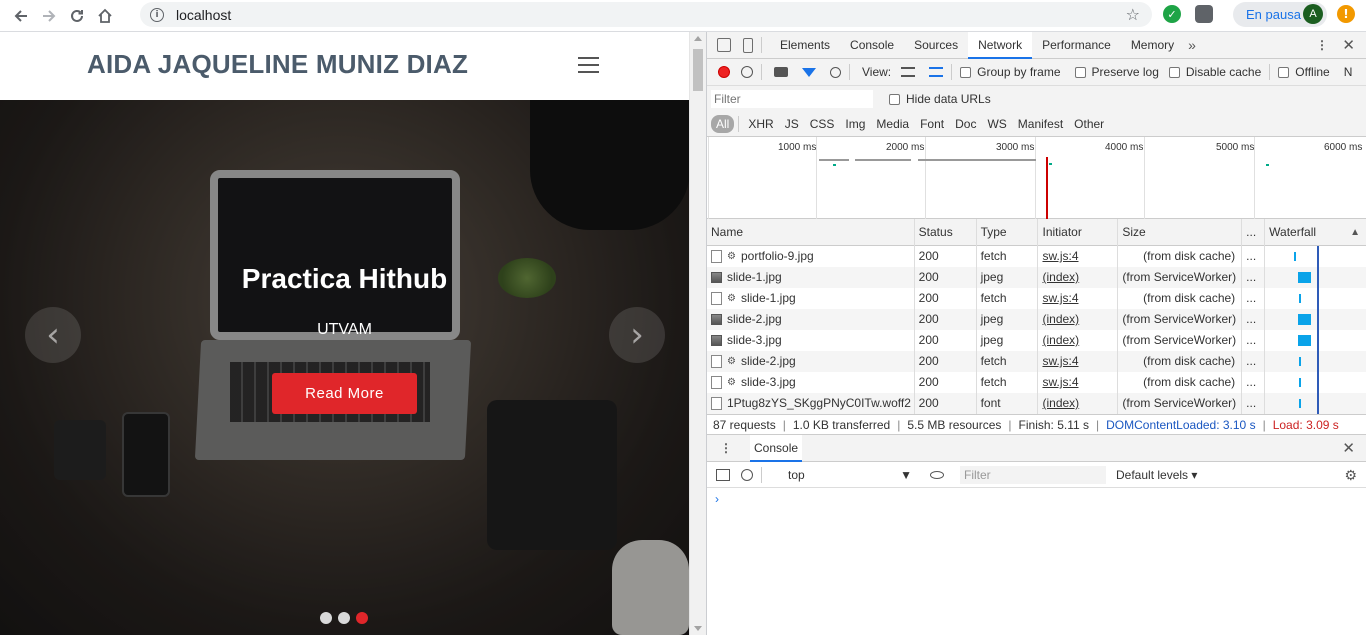 The height and width of the screenshot is (635, 1366). I want to click on close-drawer-icon: ✕, so click(1348, 448).